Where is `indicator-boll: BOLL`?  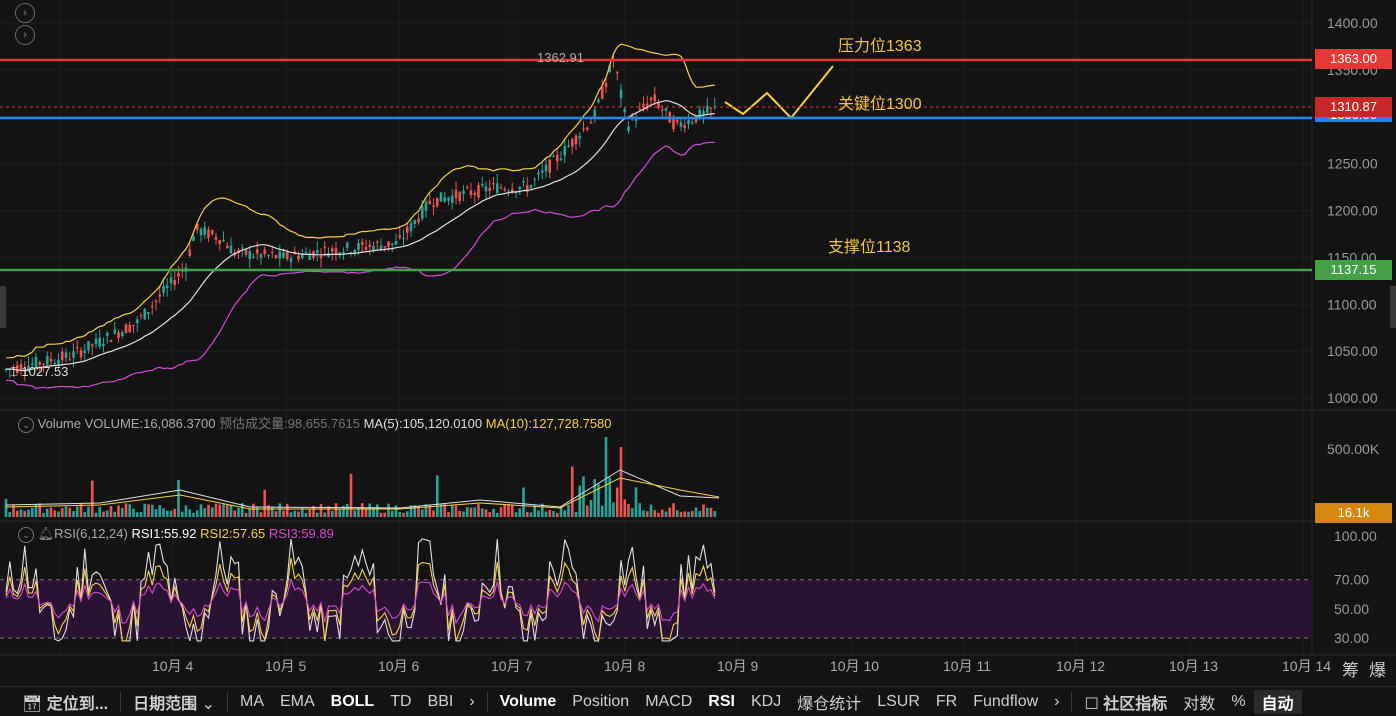
indicator-boll: BOLL is located at coordinates (353, 702).